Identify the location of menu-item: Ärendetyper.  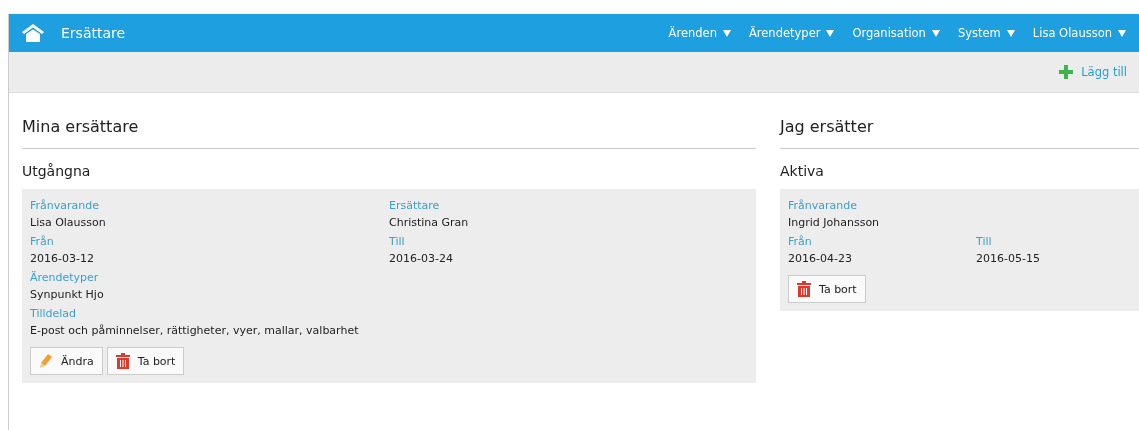
(791, 33).